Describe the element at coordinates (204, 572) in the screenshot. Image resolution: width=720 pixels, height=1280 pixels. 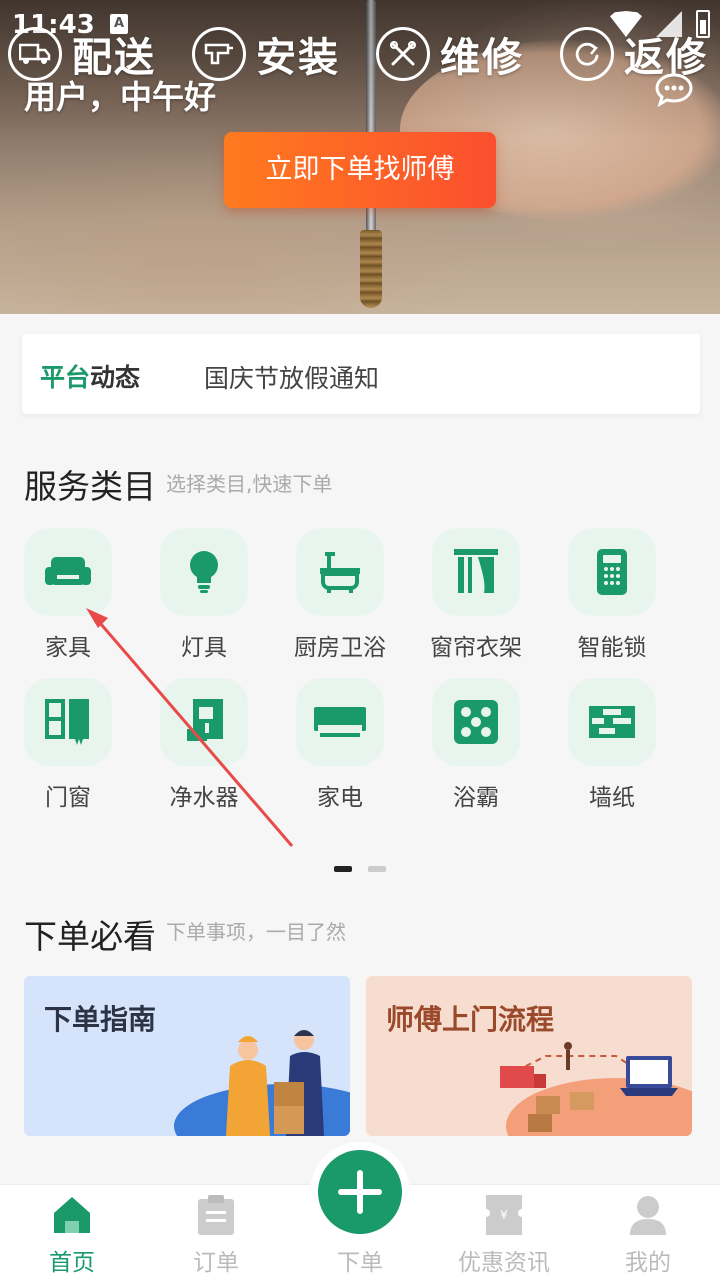
I see `bulb-icon` at that location.